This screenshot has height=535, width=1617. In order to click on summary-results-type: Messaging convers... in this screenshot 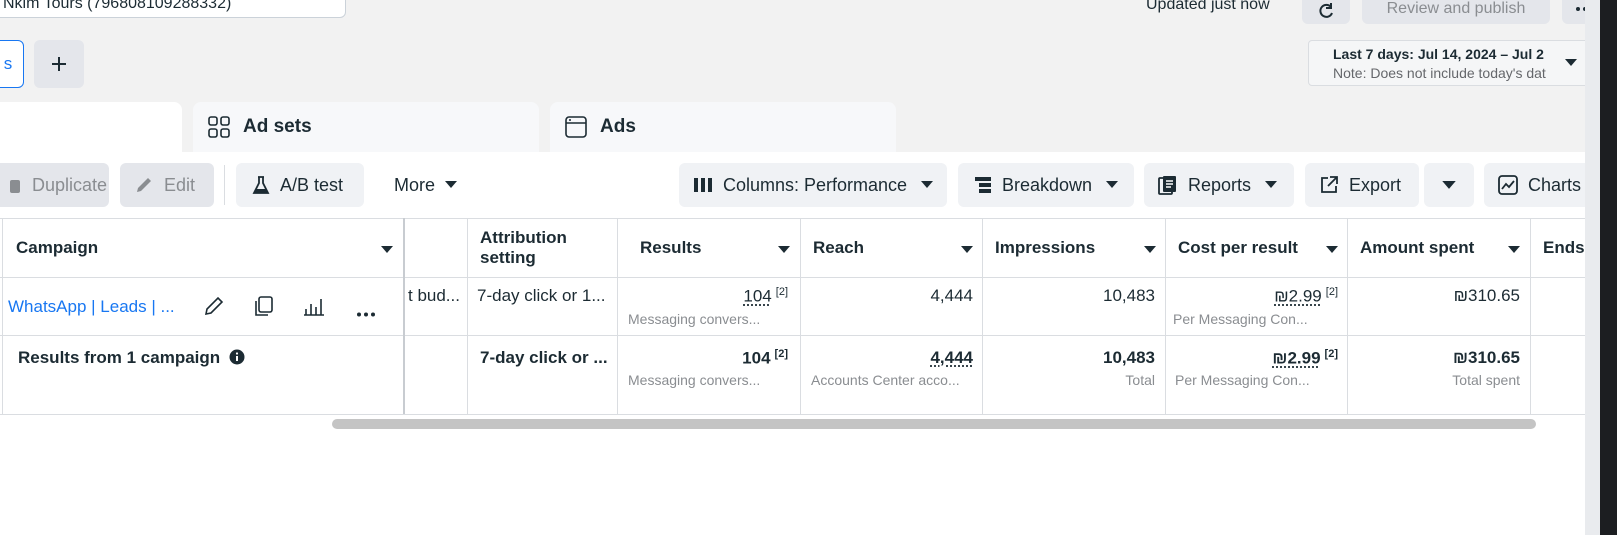, I will do `click(694, 380)`.